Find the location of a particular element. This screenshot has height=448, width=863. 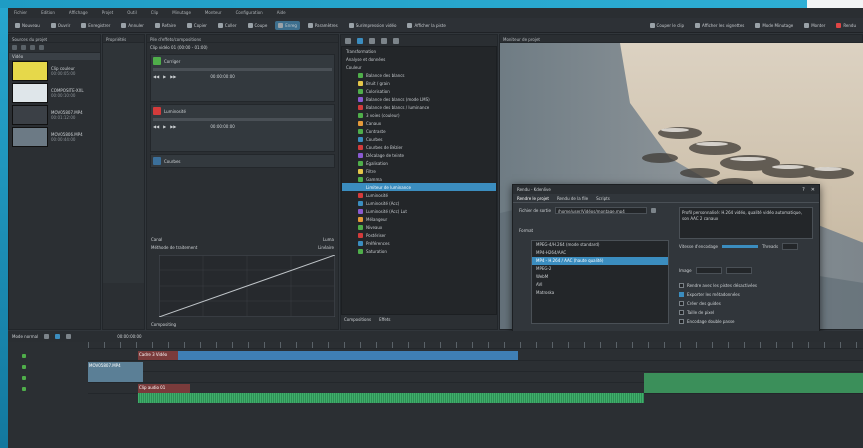

timeline-ruler is located at coordinates (475, 345).